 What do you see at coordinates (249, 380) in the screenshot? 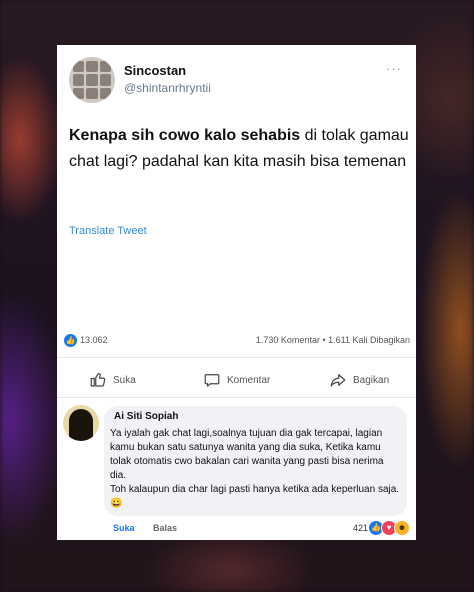
I see `comment-label: Komentar` at bounding box center [249, 380].